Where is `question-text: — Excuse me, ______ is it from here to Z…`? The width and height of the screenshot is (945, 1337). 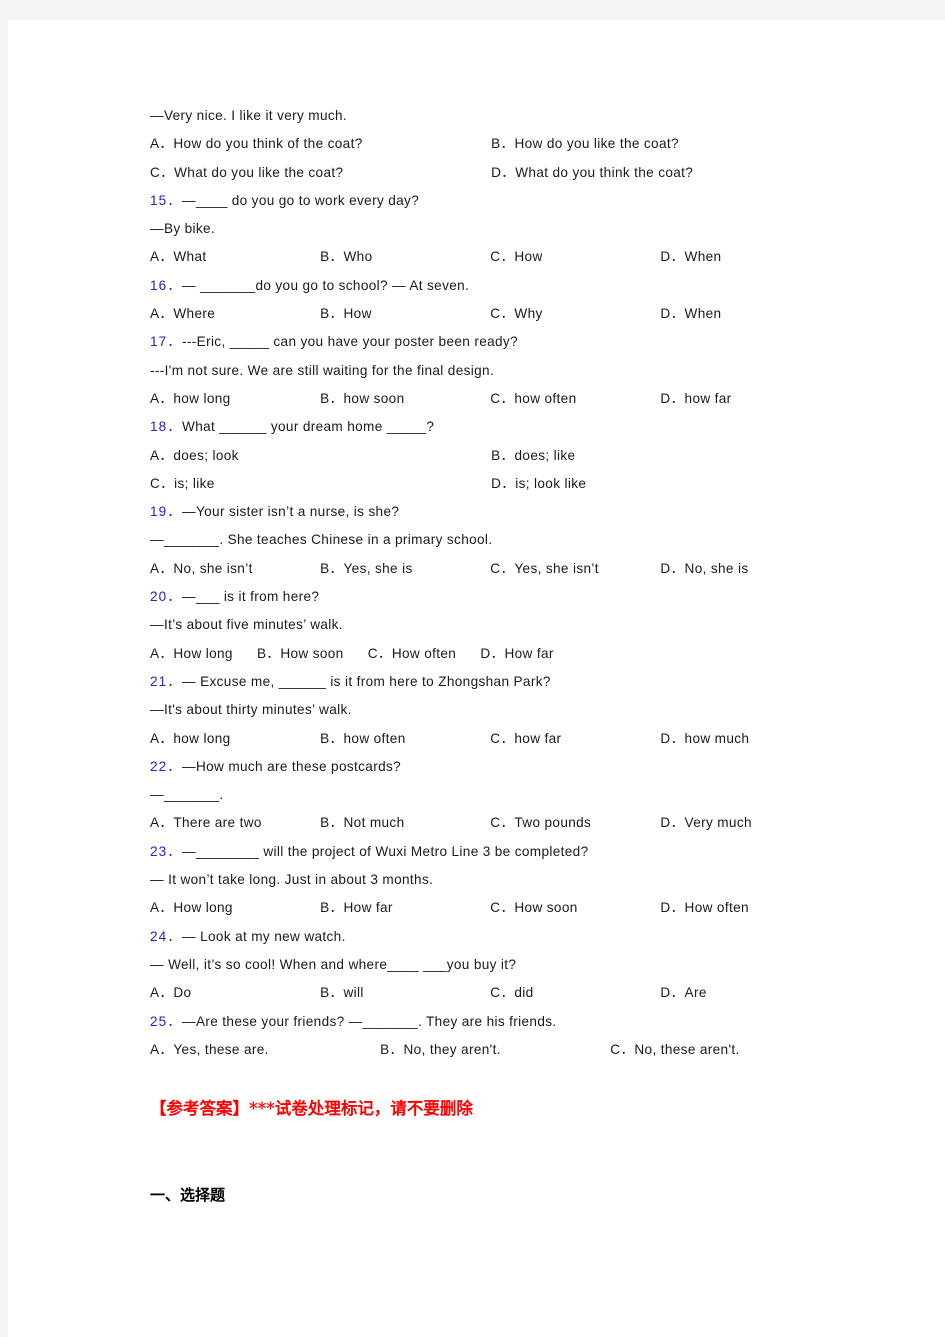 question-text: — Excuse me, ______ is it from here to Z… is located at coordinates (366, 681).